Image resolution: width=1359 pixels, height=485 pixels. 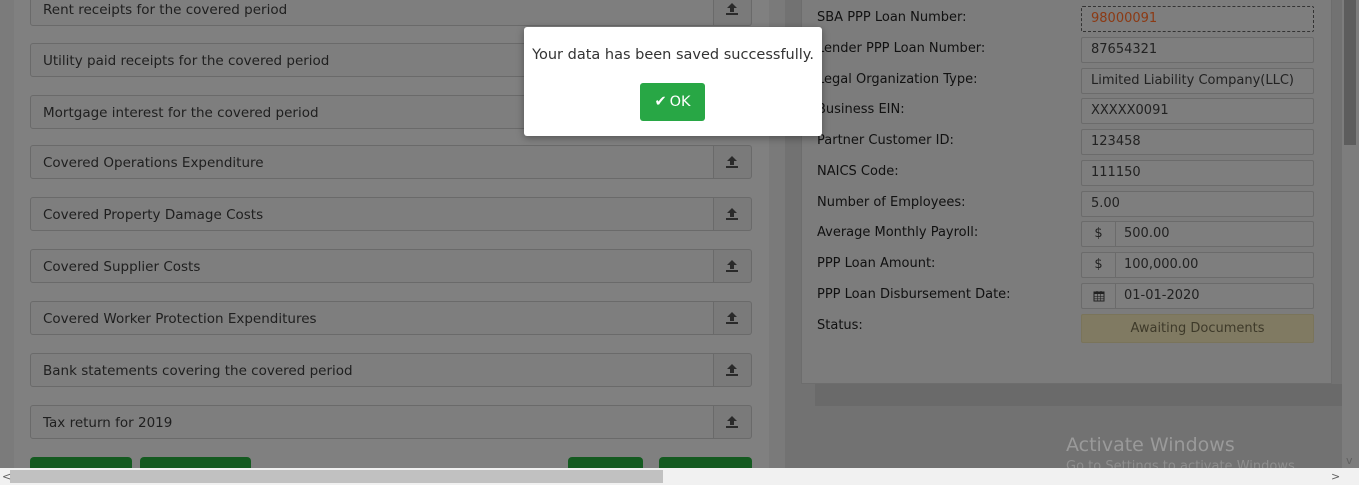 What do you see at coordinates (901, 48) in the screenshot?
I see `lender-loan-number-label: Lender PPP Loan Number:` at bounding box center [901, 48].